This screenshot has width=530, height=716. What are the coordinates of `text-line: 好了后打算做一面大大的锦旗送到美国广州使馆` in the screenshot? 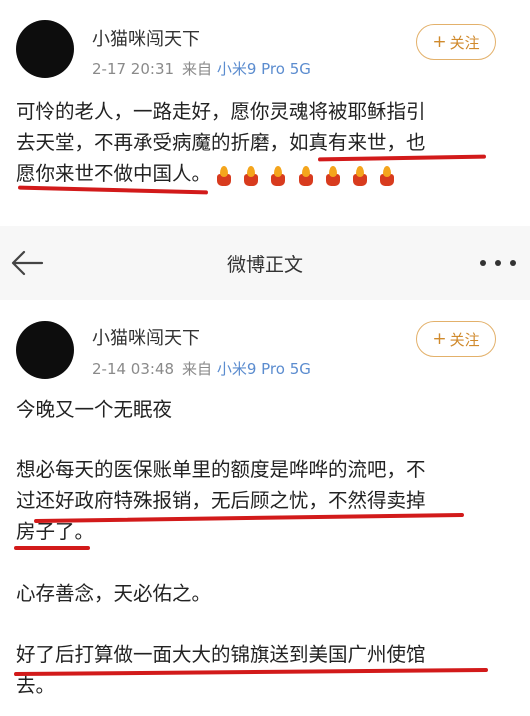 It's located at (221, 654).